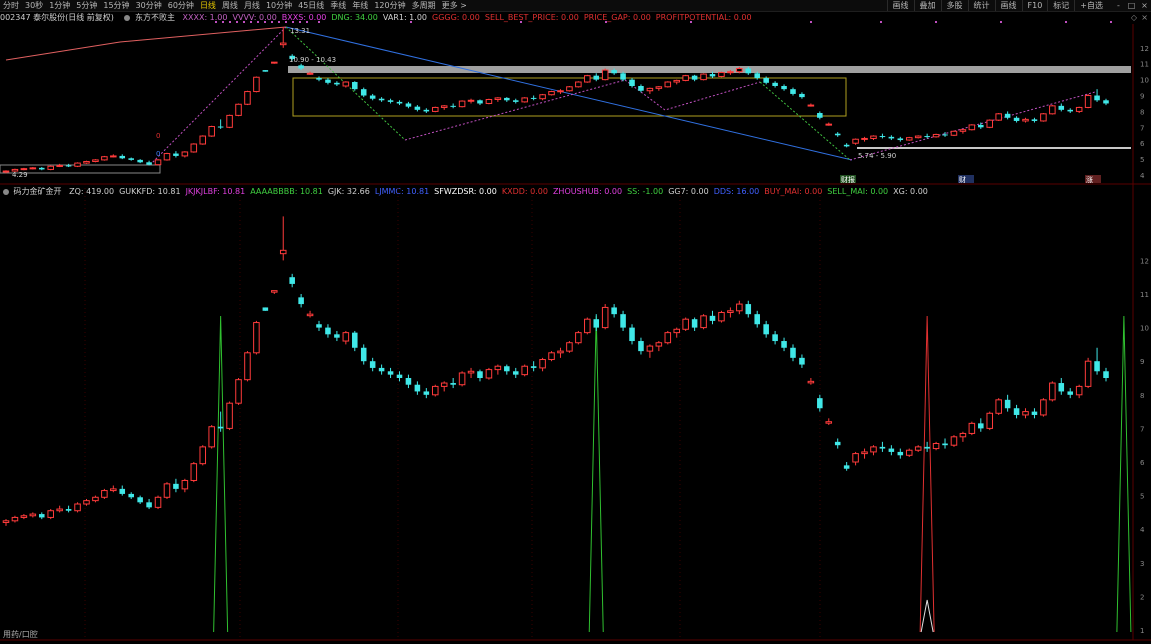 The width and height of the screenshot is (1151, 644). I want to click on sector-label: 用药/口腔, so click(20, 634).